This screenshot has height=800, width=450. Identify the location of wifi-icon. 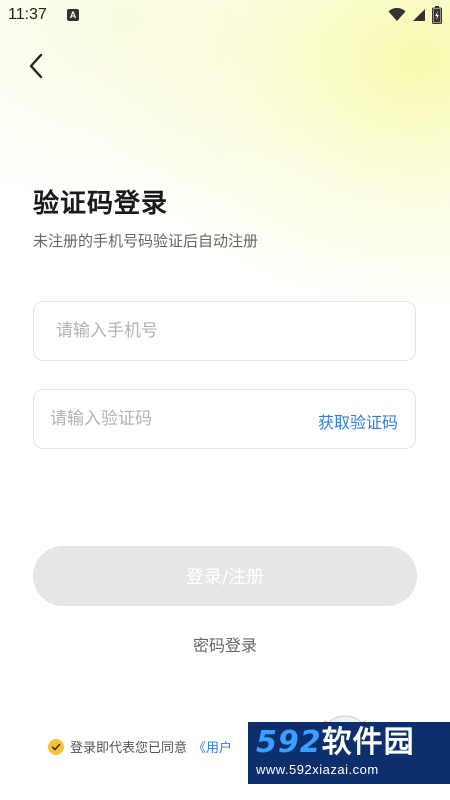
(397, 14).